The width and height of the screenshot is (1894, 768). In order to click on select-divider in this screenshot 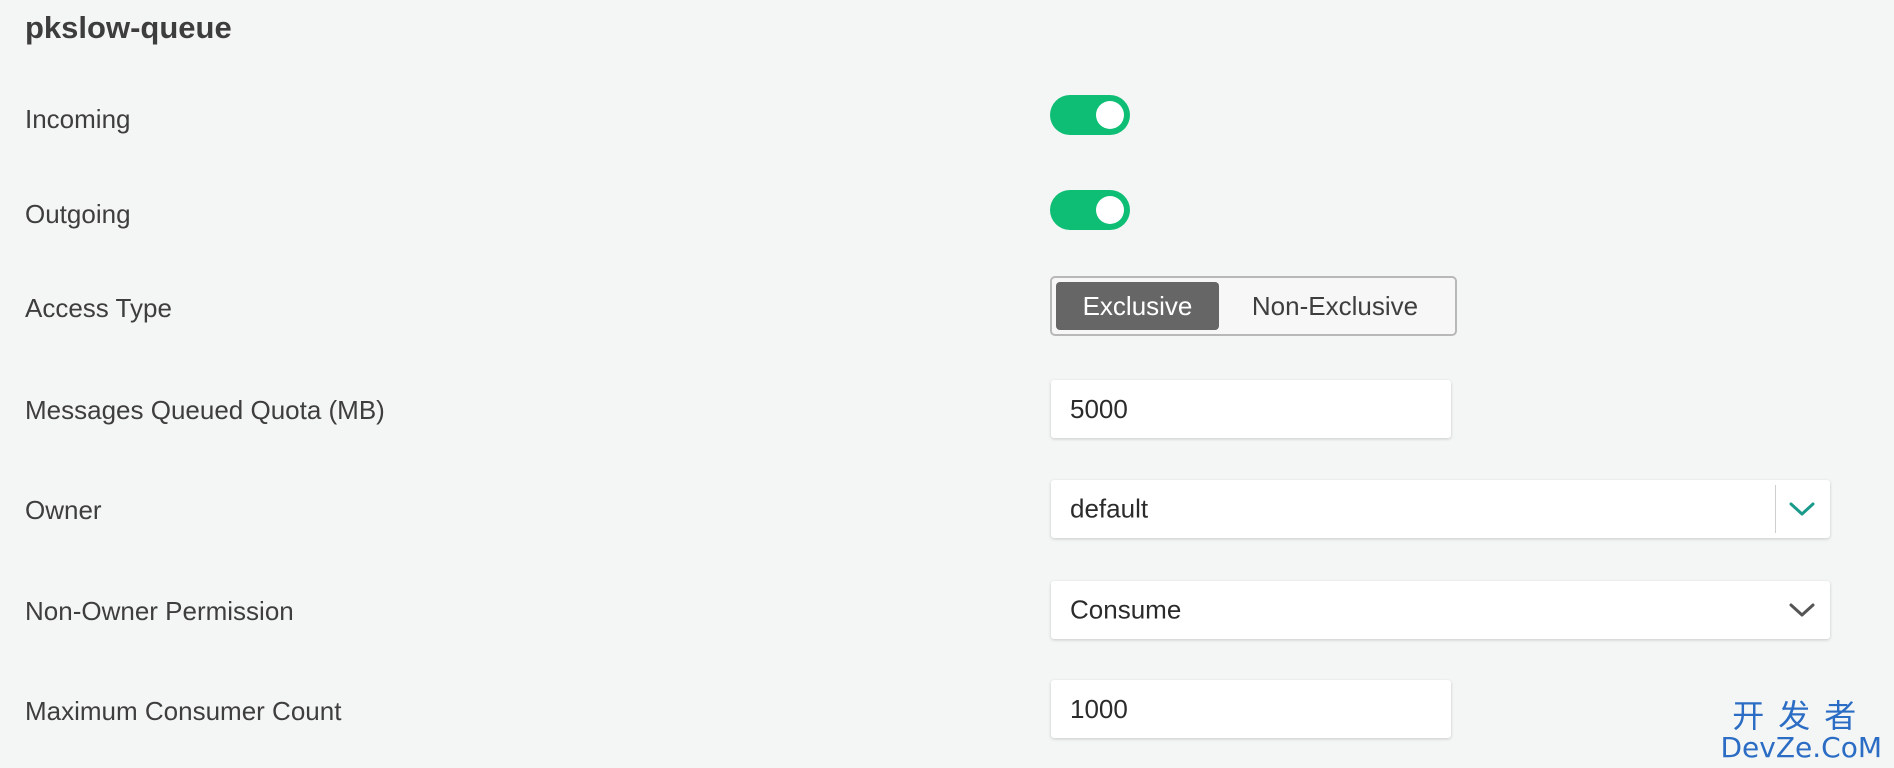, I will do `click(1775, 509)`.